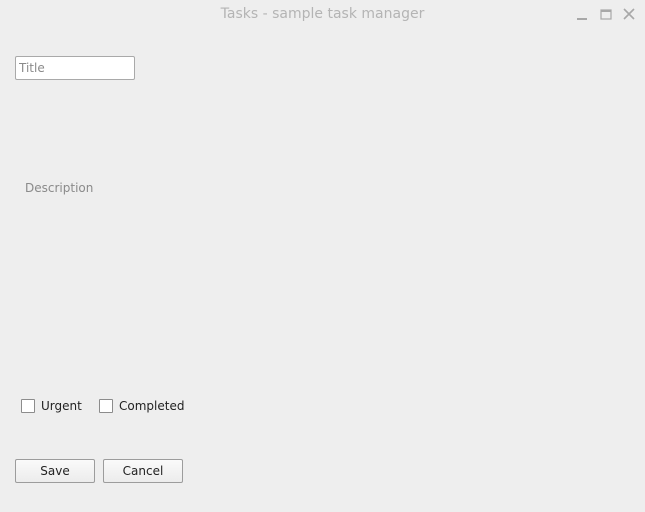 Image resolution: width=645 pixels, height=512 pixels. What do you see at coordinates (61, 406) in the screenshot?
I see `urgent-label: Urgent` at bounding box center [61, 406].